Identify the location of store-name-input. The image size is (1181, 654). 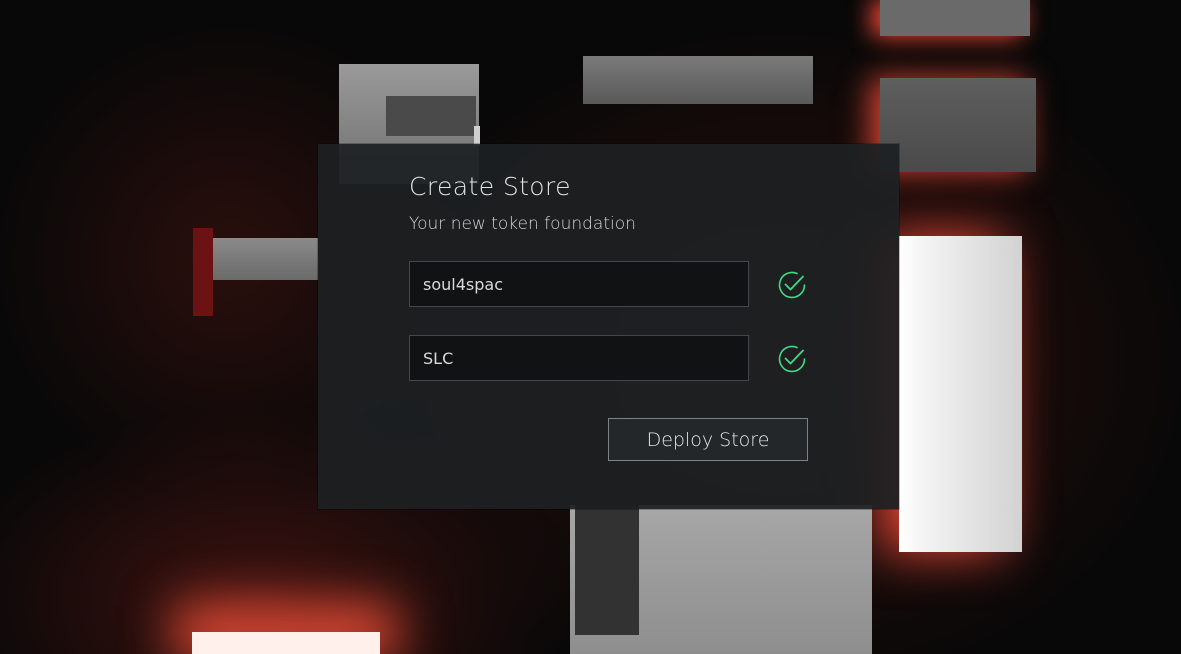
(579, 284).